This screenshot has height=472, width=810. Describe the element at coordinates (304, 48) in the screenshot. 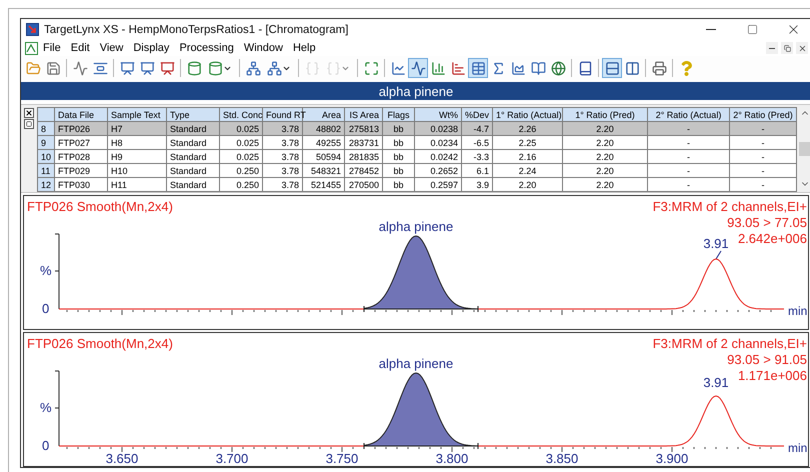

I see `menu-item: Help` at that location.